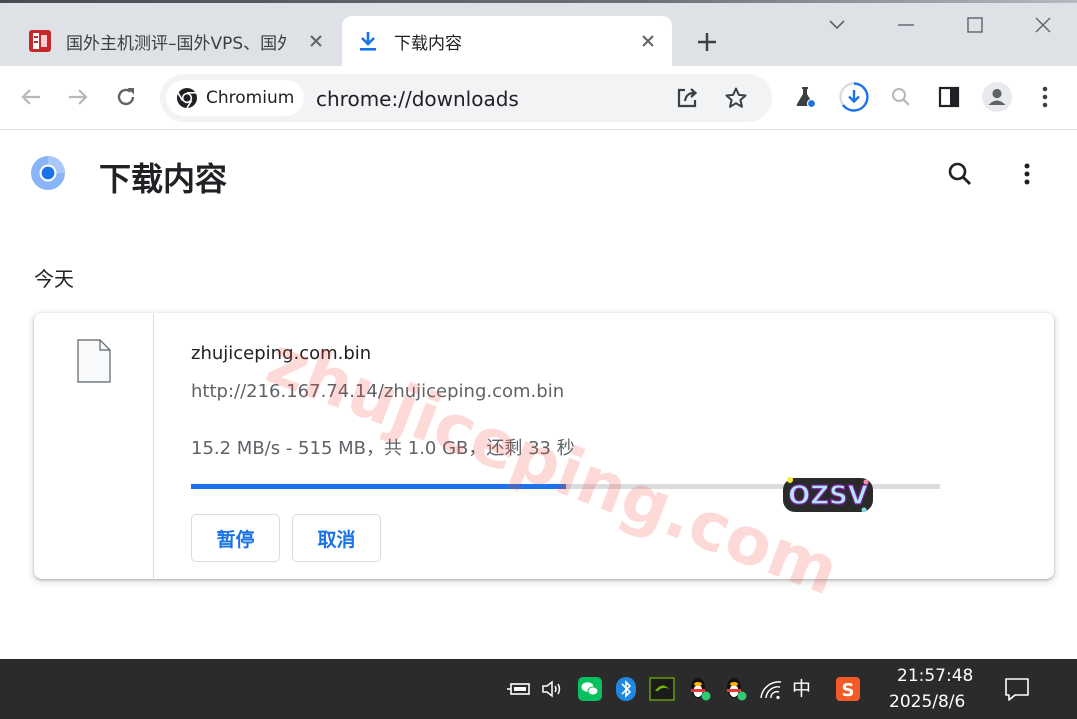 The height and width of the screenshot is (719, 1077). I want to click on tab-zhujiceping: 国外主机测评–国外VPS、国外, so click(177, 41).